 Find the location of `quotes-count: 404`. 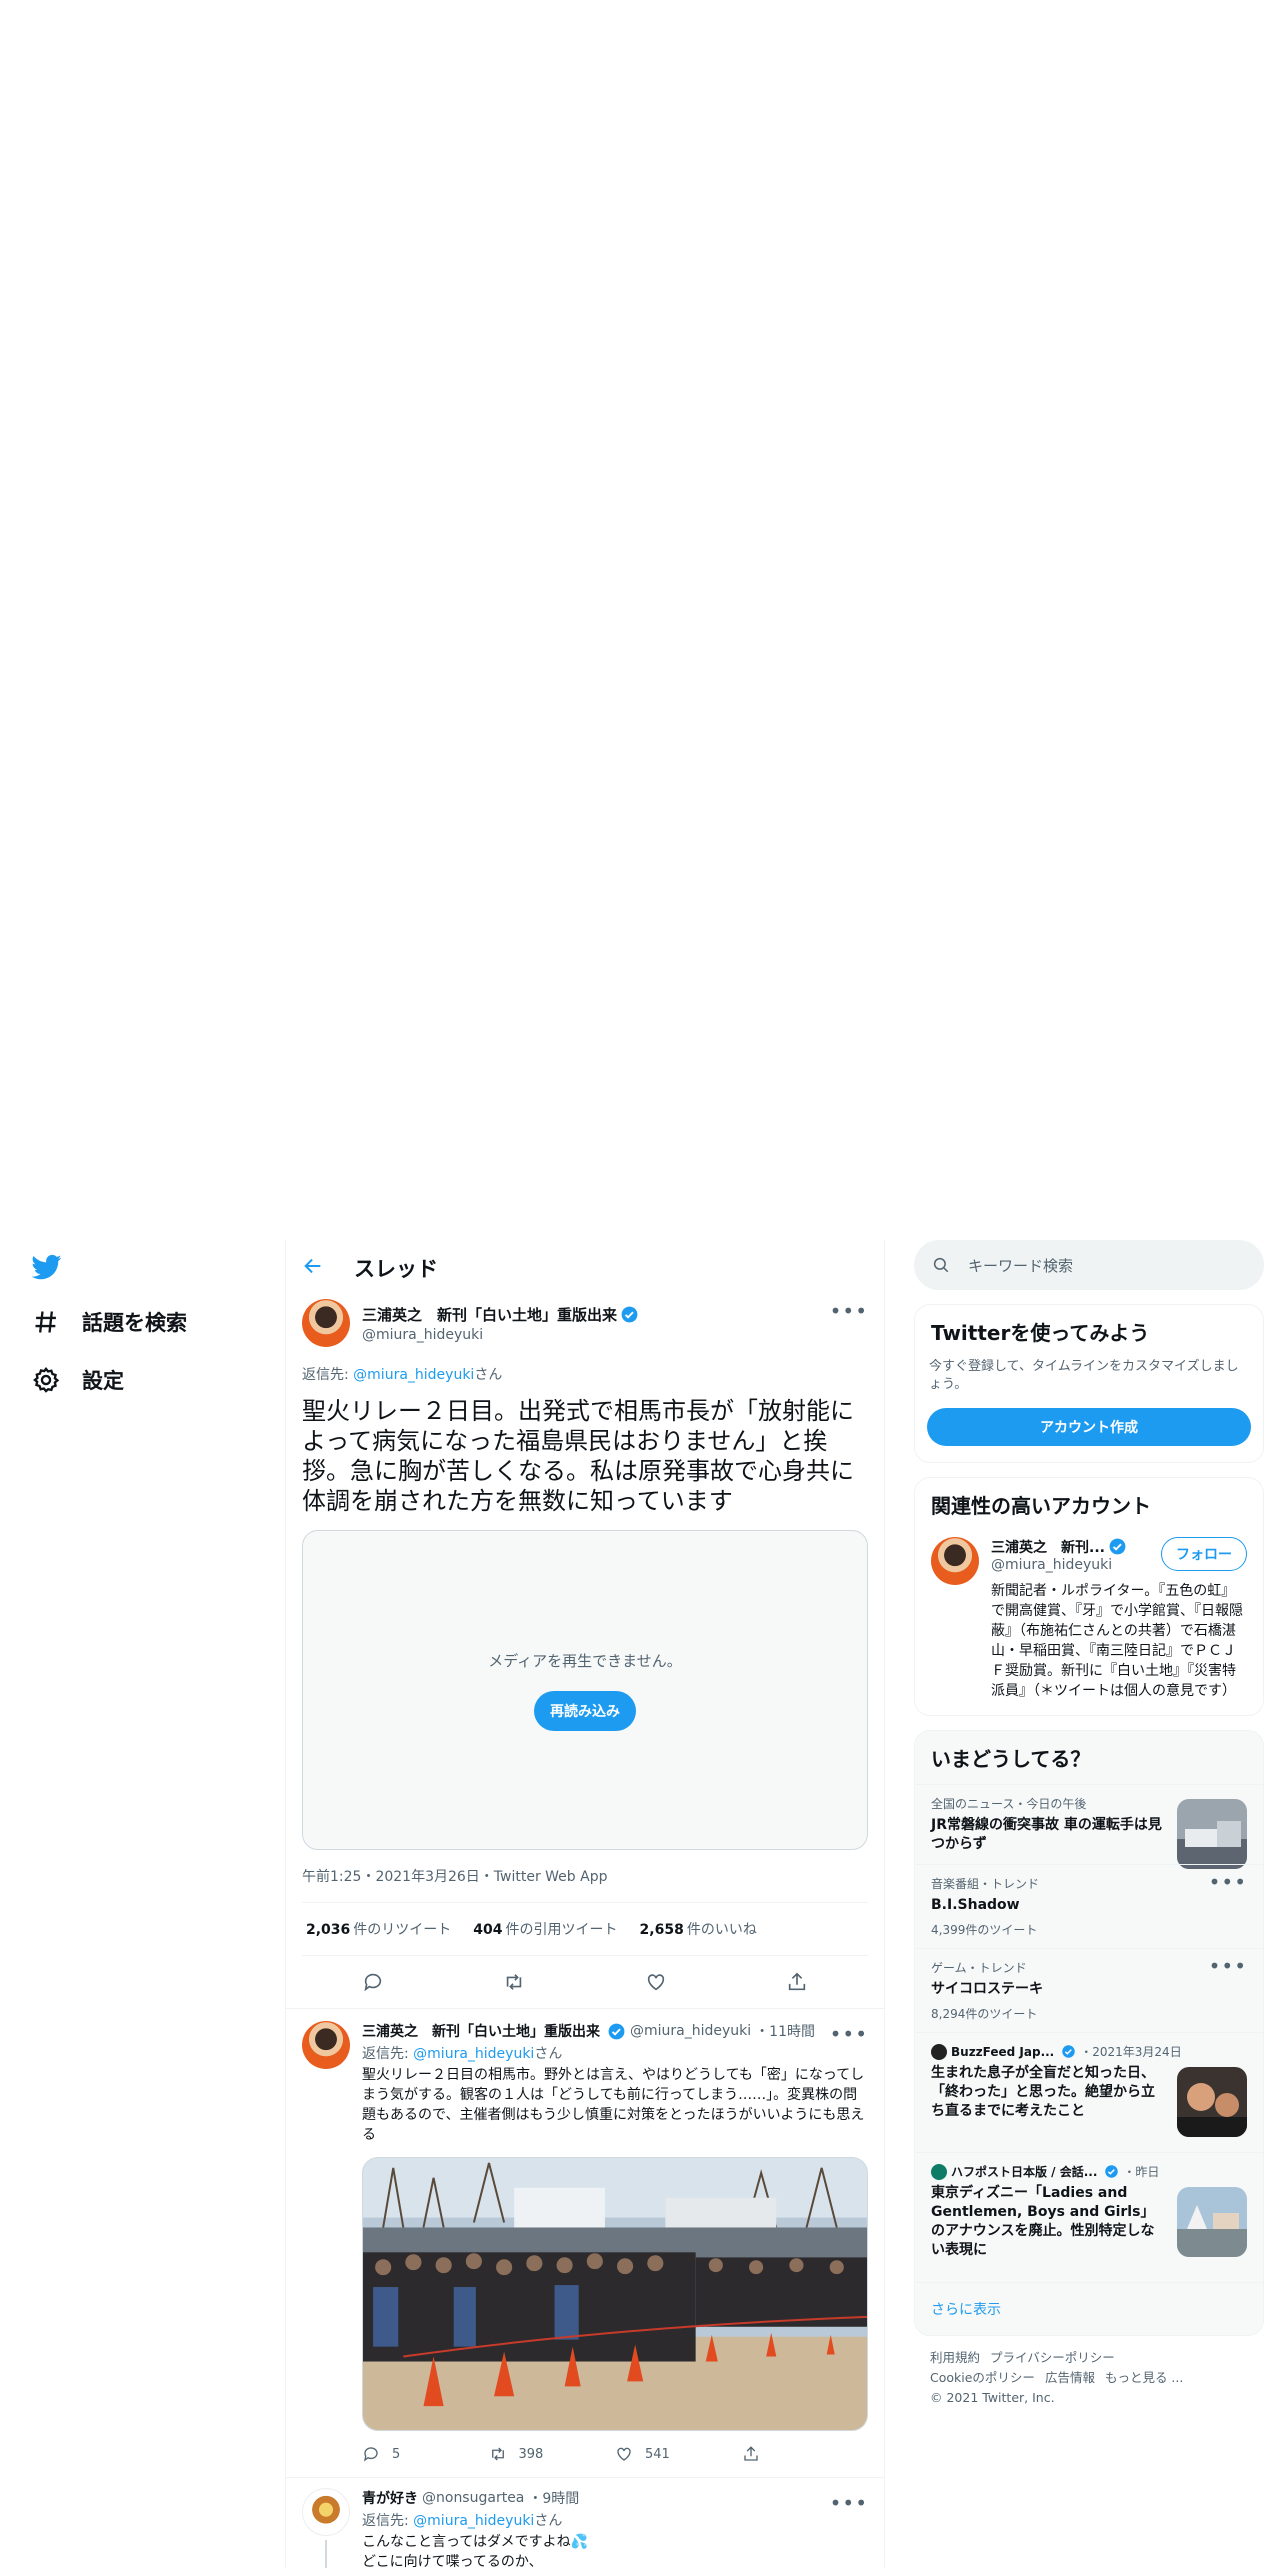

quotes-count: 404 is located at coordinates (488, 1930).